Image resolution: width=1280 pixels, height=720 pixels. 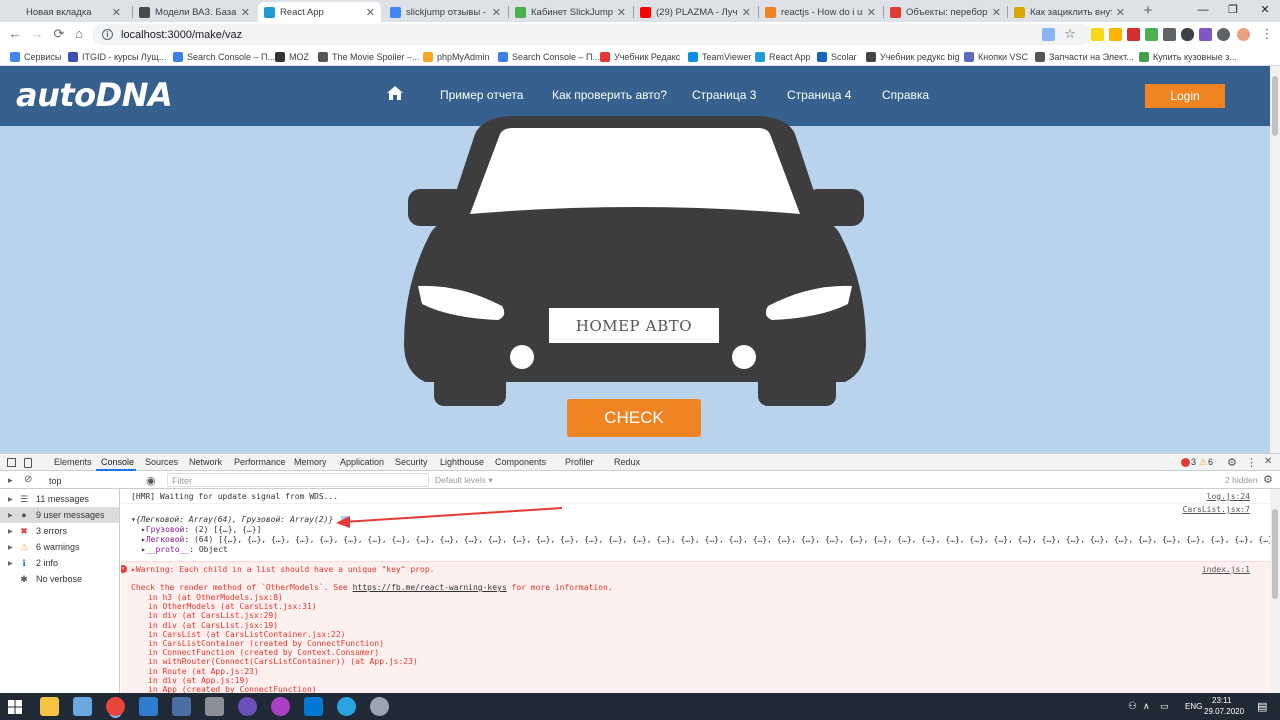 I want to click on forward-icon: →, so click(x=37, y=34).